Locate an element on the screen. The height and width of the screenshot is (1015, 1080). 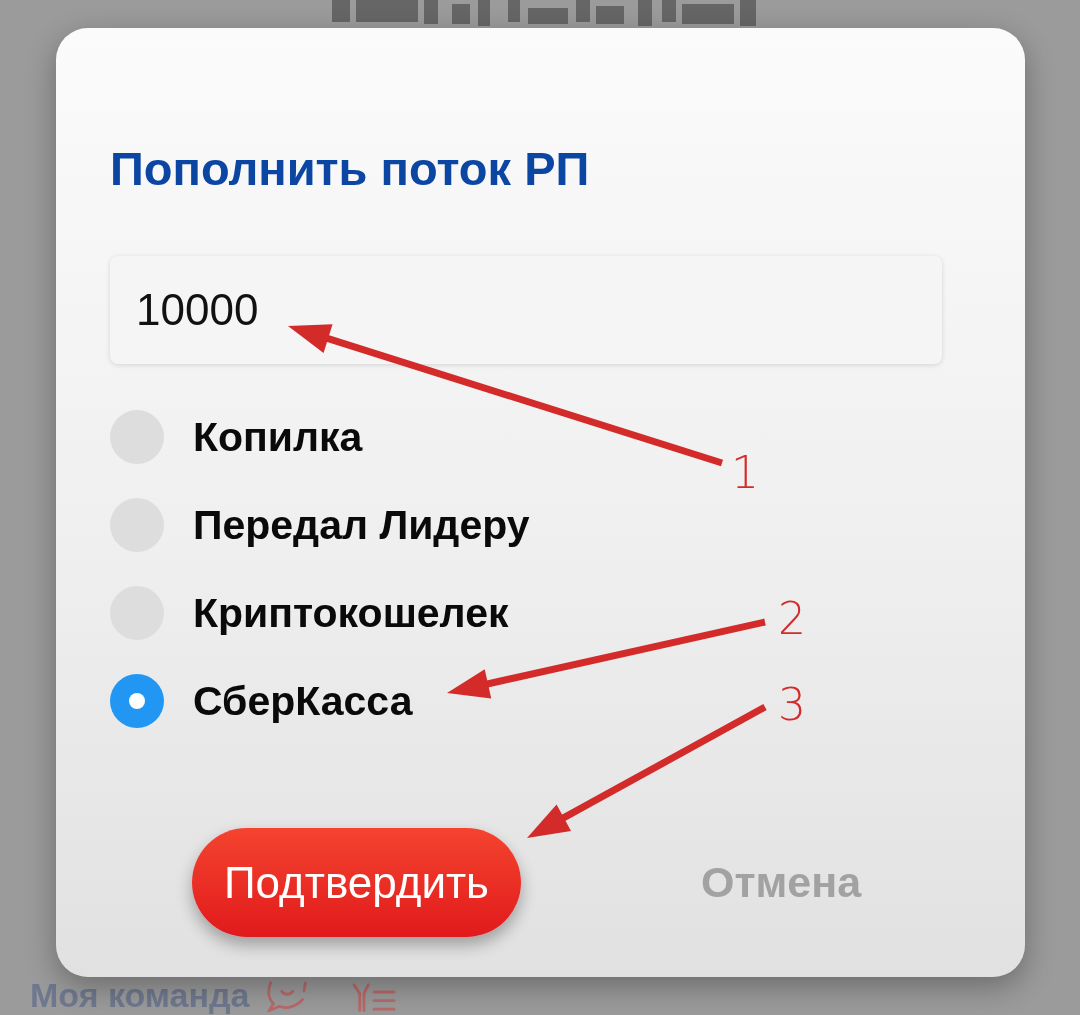
annotation-number: 1 is located at coordinates (745, 472).